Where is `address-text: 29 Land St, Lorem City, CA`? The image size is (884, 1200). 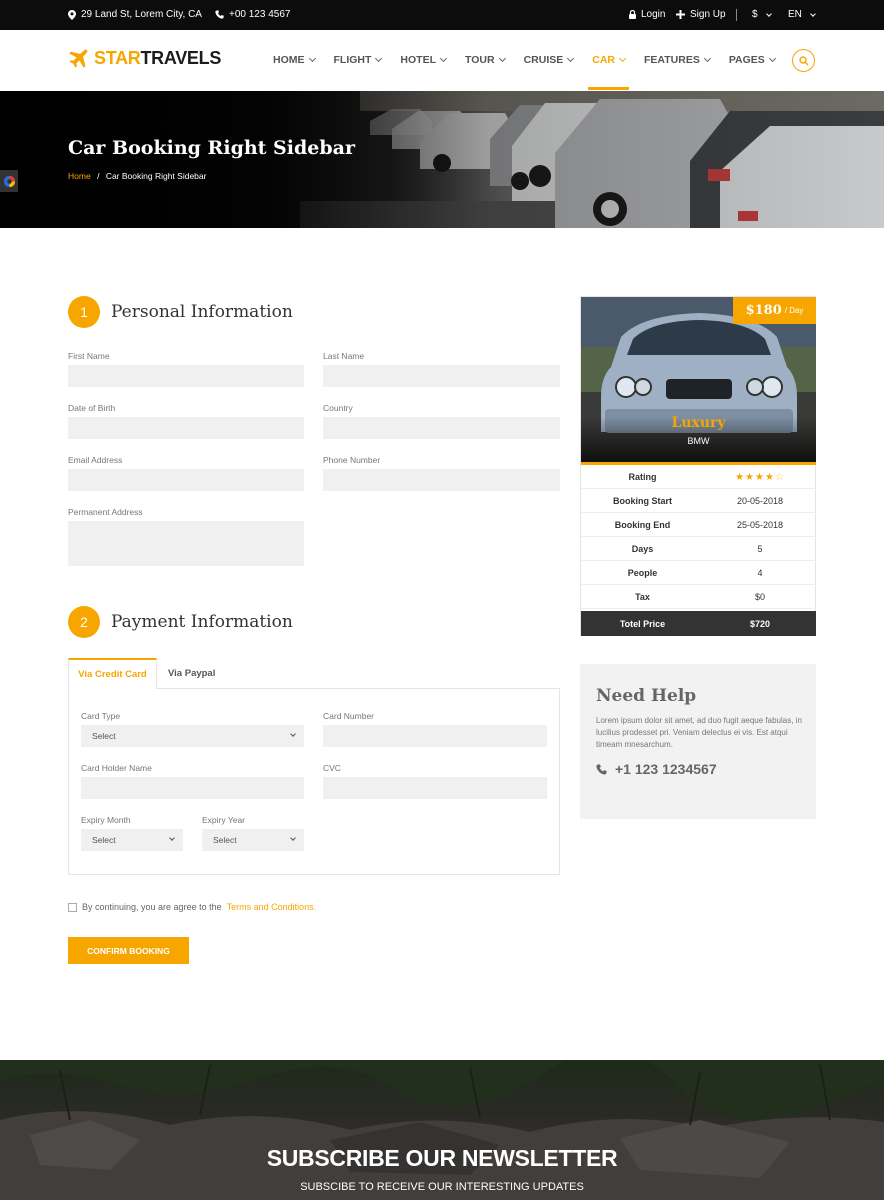
address-text: 29 Land St, Lorem City, CA is located at coordinates (141, 14).